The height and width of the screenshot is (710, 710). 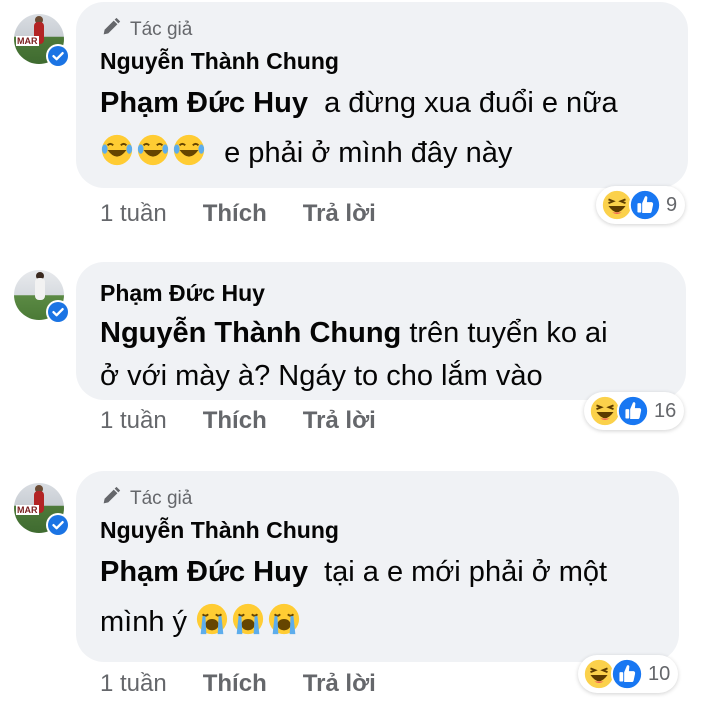 What do you see at coordinates (368, 153) in the screenshot?
I see `comment-text: e phải ở mình đây này` at bounding box center [368, 153].